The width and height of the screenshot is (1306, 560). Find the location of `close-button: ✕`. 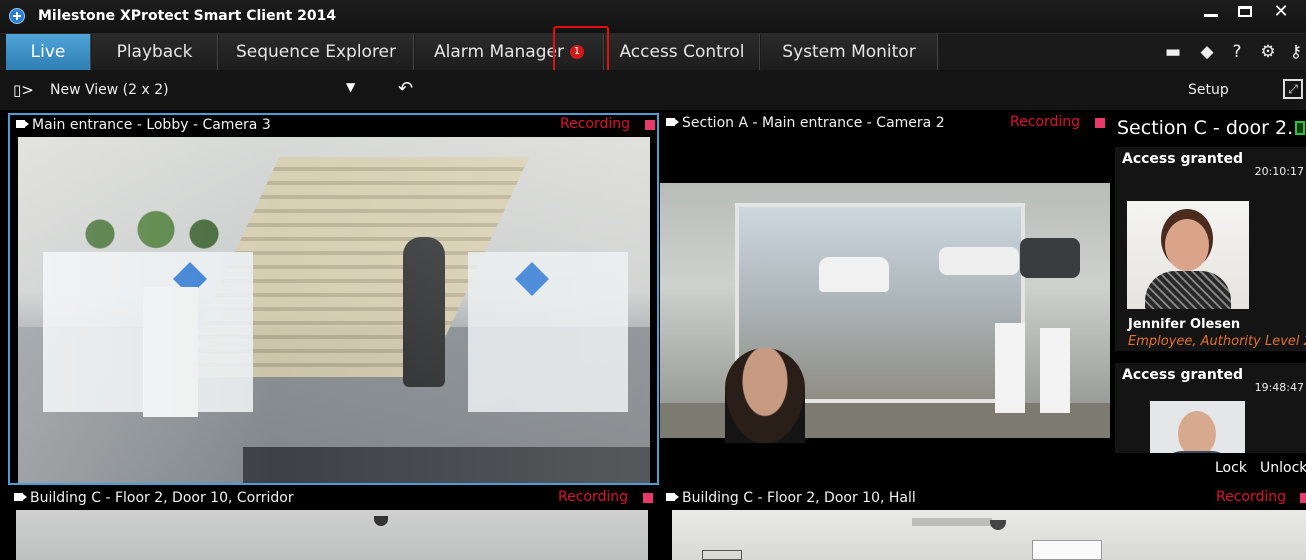

close-button: ✕ is located at coordinates (1281, 13).